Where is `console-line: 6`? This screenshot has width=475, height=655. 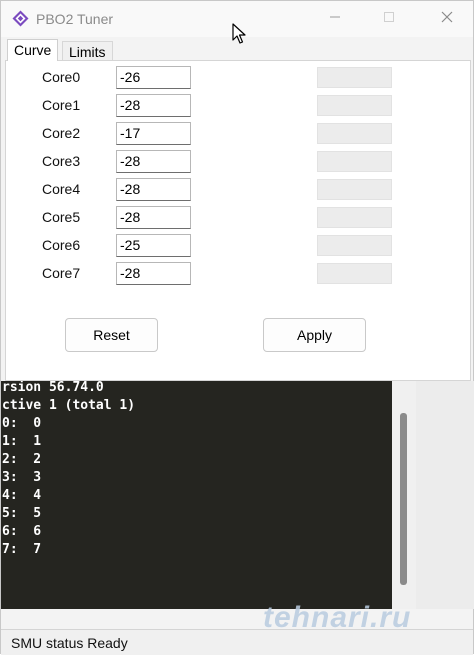 console-line: 6 is located at coordinates (22, 531).